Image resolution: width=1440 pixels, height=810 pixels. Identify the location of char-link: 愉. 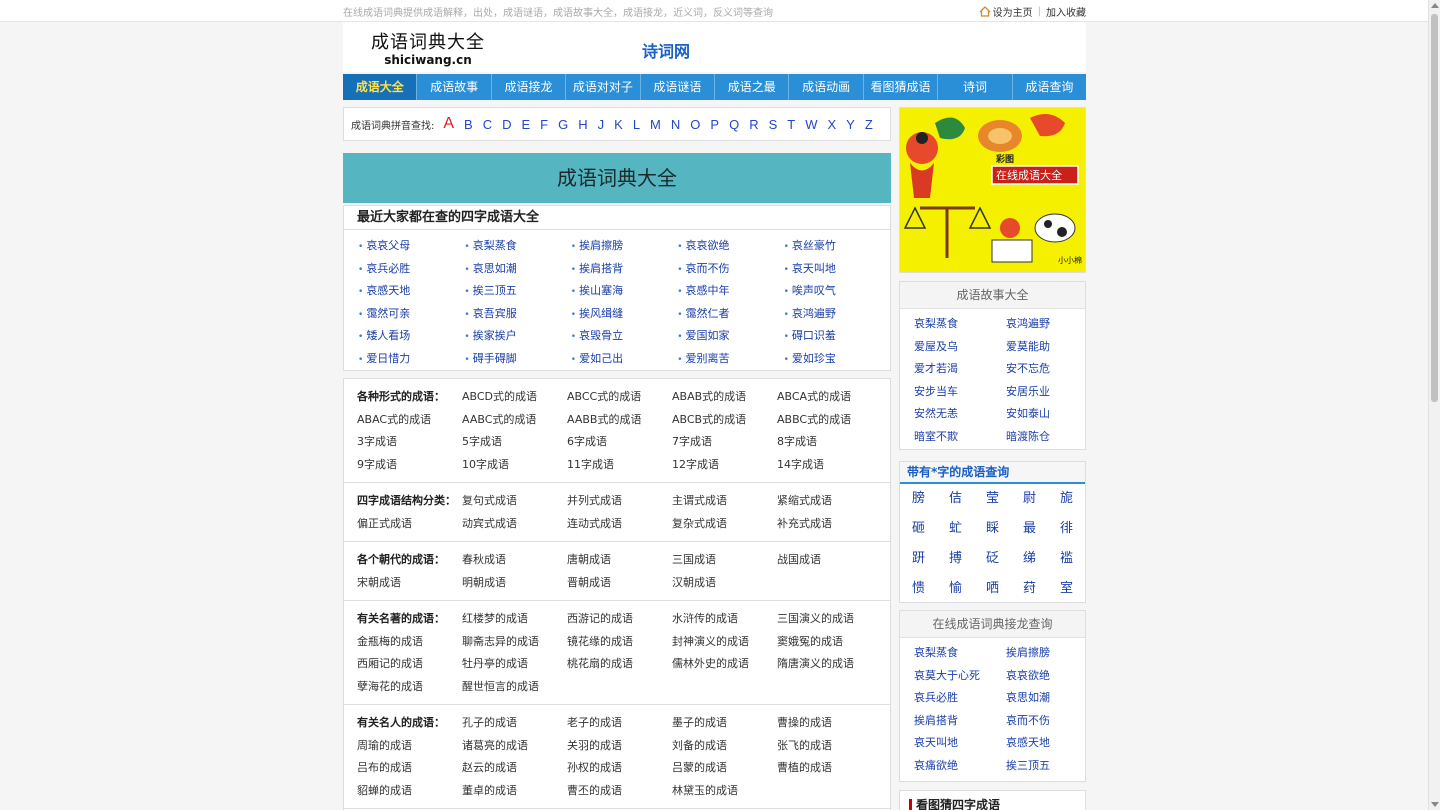
(955, 589).